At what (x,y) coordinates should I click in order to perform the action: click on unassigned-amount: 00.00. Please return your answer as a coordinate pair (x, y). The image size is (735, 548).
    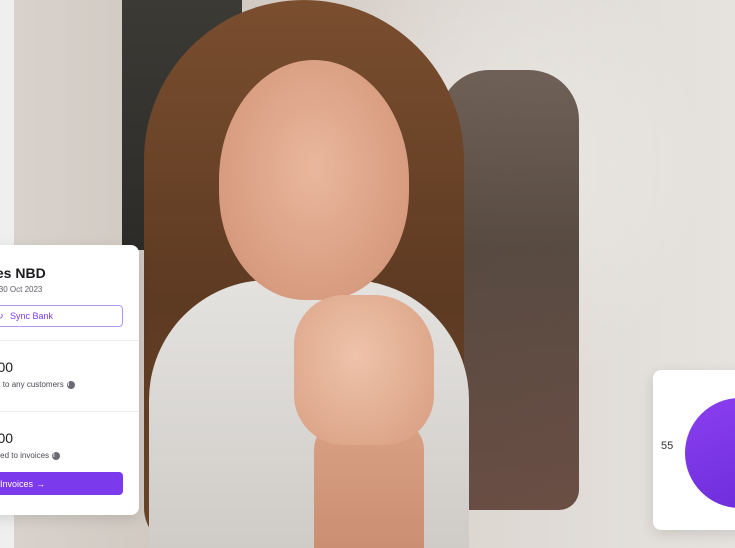
    Looking at the image, I should click on (7, 367).